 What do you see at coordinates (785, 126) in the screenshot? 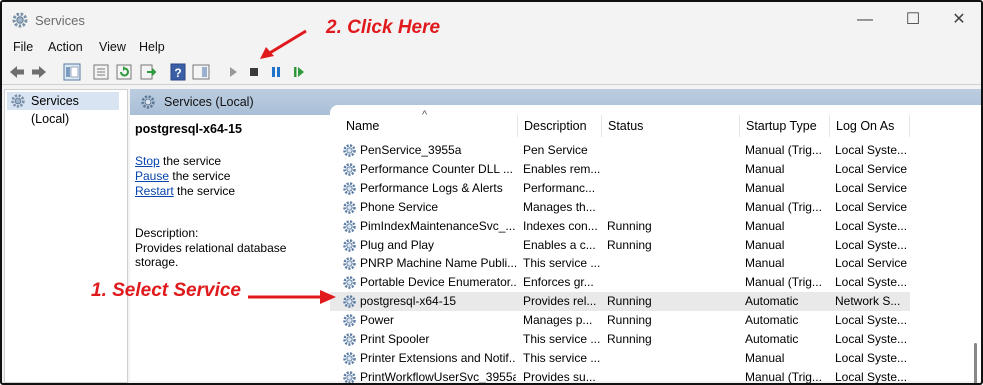
I see `column-startup-type: Startup Type` at bounding box center [785, 126].